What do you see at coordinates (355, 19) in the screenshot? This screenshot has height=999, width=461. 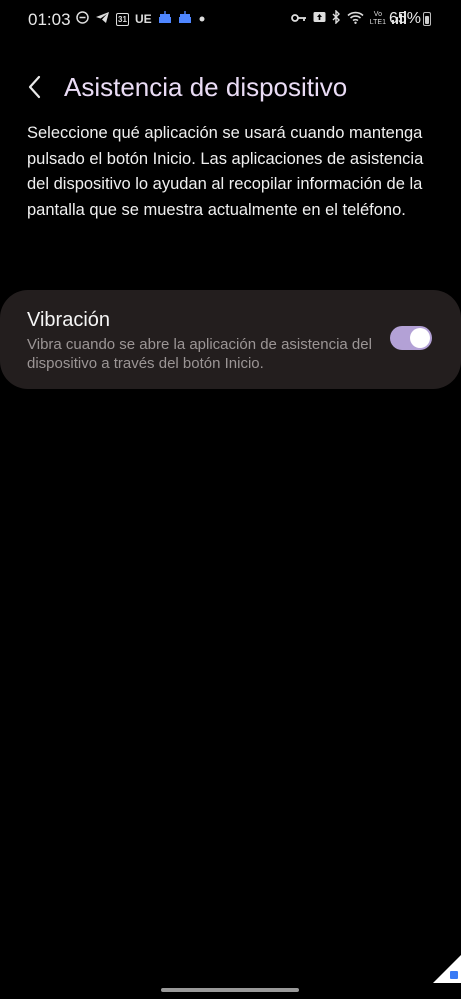 I see `wifi-icon` at bounding box center [355, 19].